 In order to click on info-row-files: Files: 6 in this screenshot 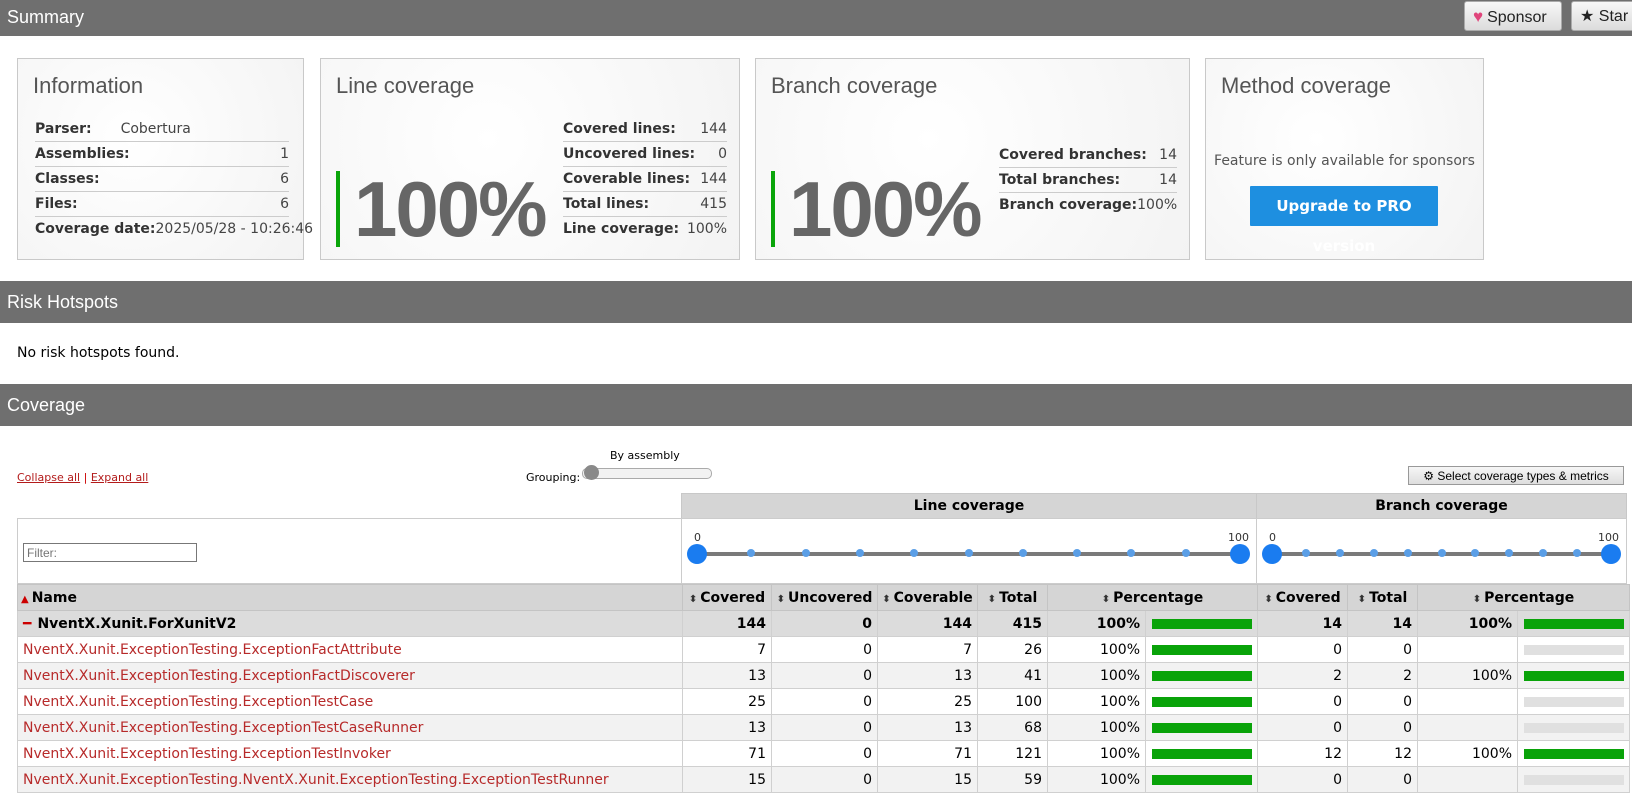, I will do `click(162, 204)`.